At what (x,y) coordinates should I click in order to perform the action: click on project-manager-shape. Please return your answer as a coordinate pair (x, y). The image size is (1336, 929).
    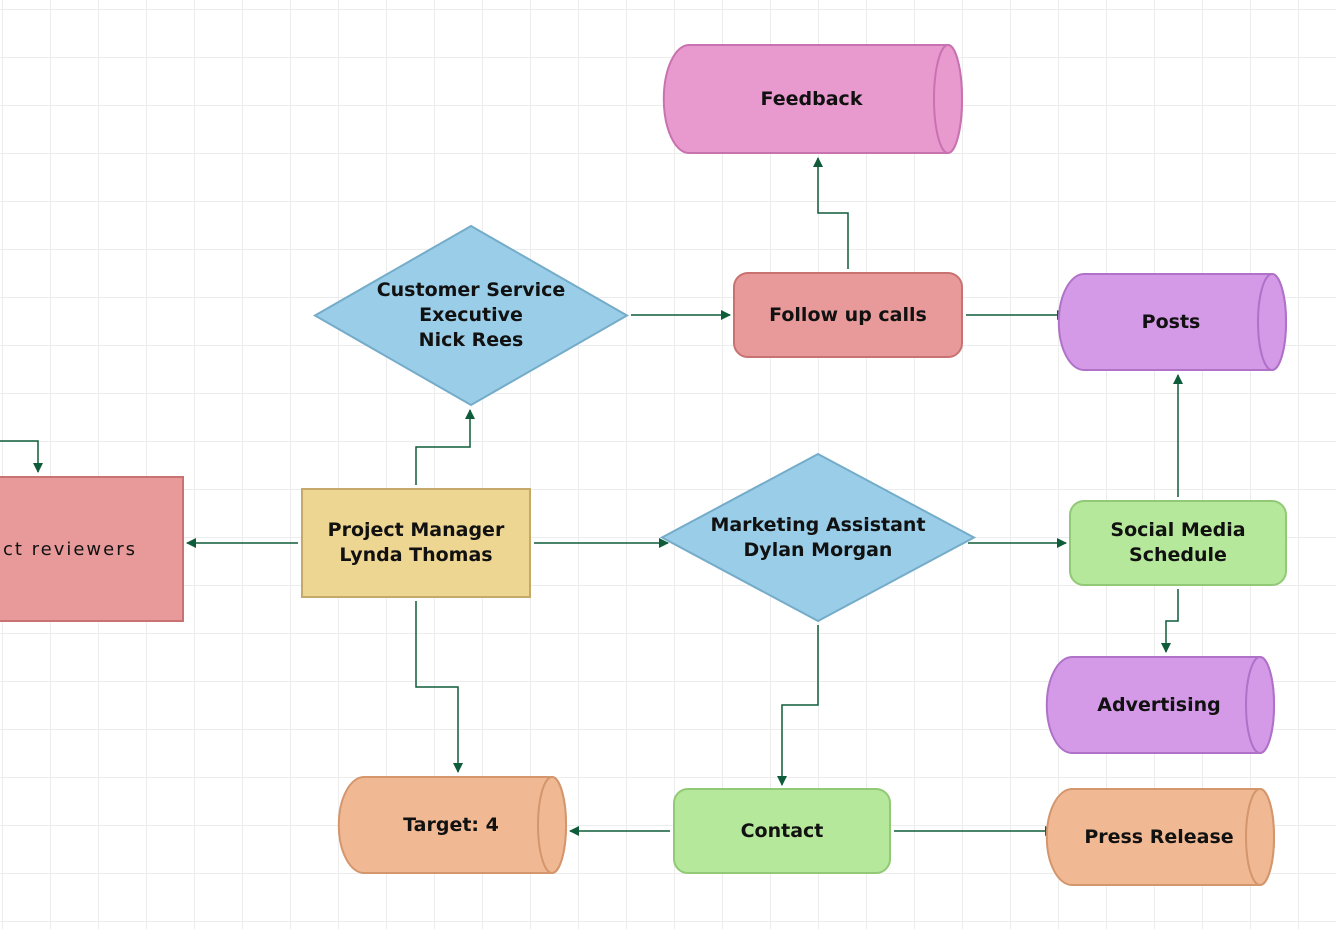
    Looking at the image, I should click on (416, 543).